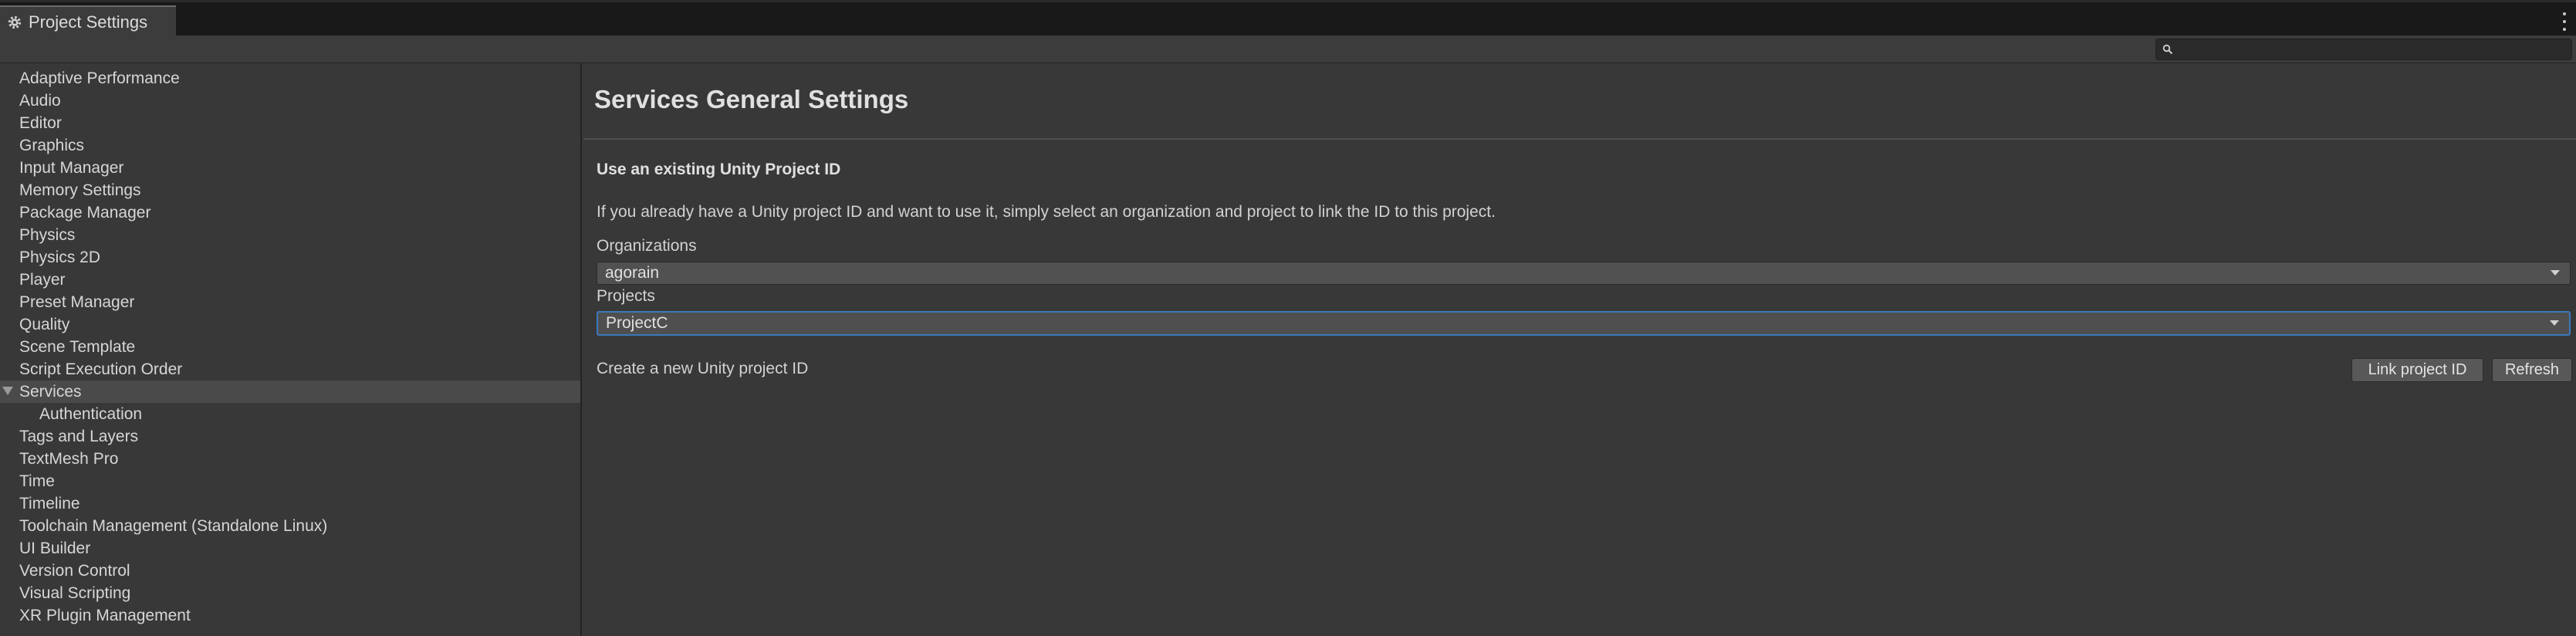 The image size is (2576, 636). I want to click on sidebar-item-label: Physics, so click(47, 234).